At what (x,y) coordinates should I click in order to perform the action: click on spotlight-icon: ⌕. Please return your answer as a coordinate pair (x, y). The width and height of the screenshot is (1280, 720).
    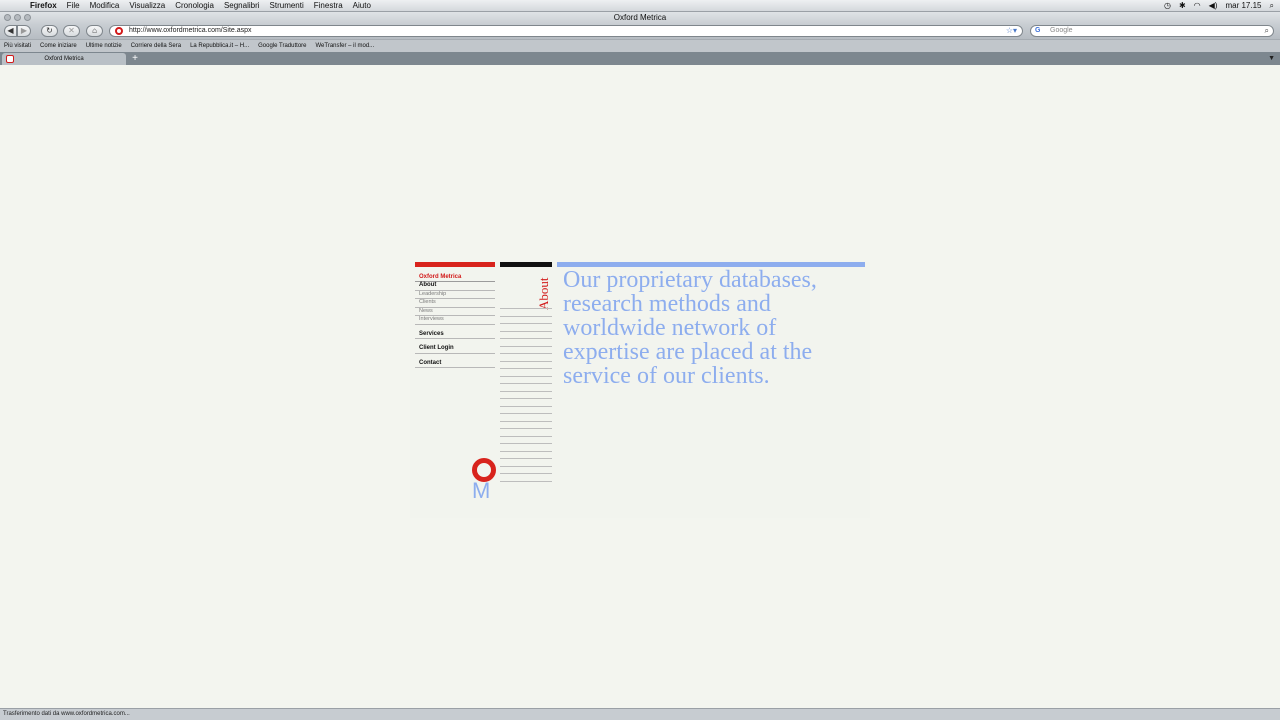
    Looking at the image, I should click on (1272, 5).